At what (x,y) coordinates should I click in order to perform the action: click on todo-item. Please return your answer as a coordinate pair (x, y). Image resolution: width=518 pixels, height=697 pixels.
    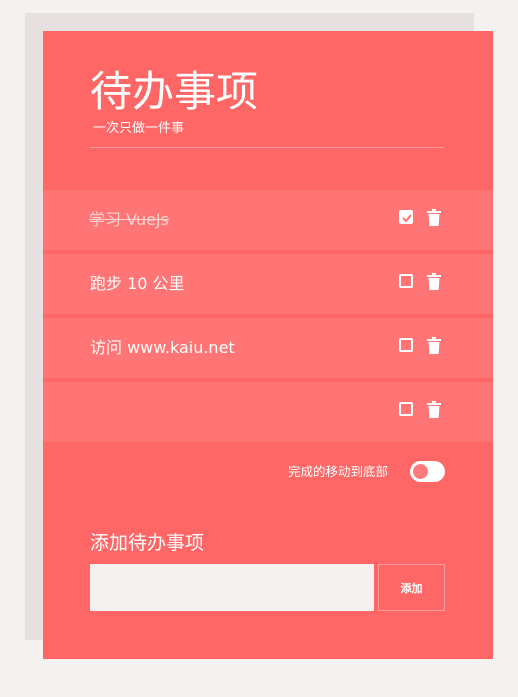
    Looking at the image, I should click on (268, 412).